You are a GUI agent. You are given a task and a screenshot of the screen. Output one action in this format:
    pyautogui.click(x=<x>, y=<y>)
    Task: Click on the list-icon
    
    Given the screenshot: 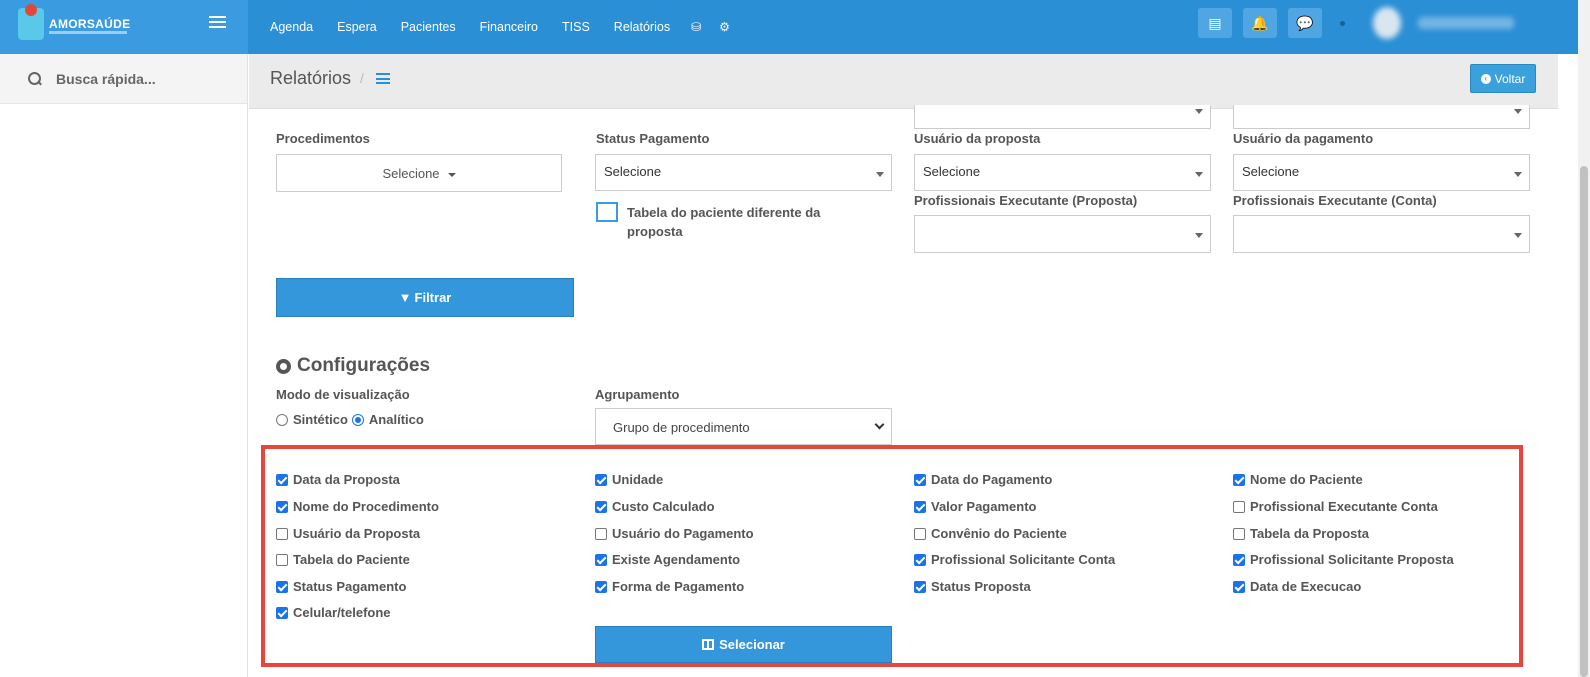 What is the action you would take?
    pyautogui.click(x=383, y=78)
    